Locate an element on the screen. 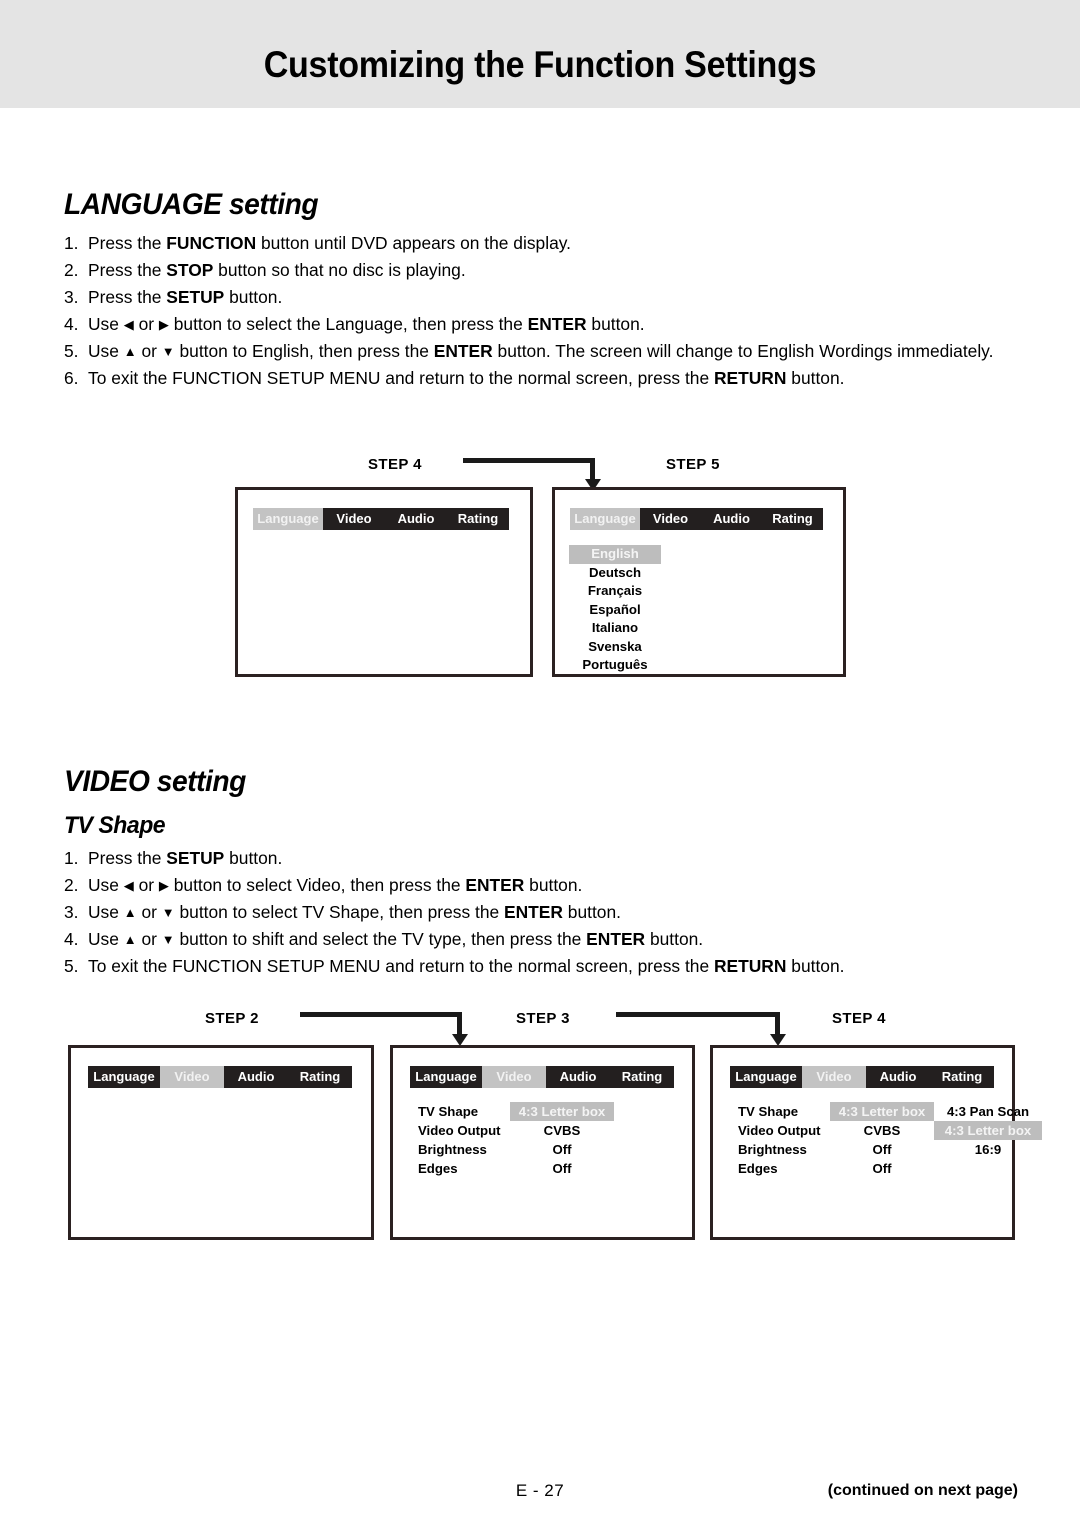  video-setting-row: Brightness Off 16:9 is located at coordinates (890, 1149).